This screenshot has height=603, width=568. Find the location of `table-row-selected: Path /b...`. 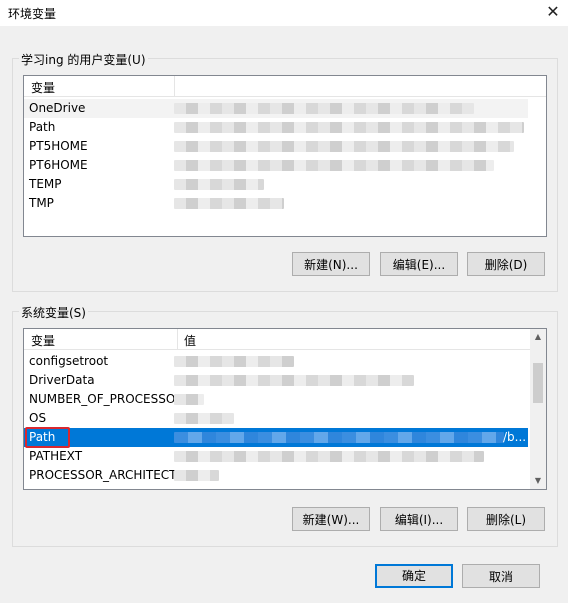

table-row-selected: Path /b... is located at coordinates (276, 437).